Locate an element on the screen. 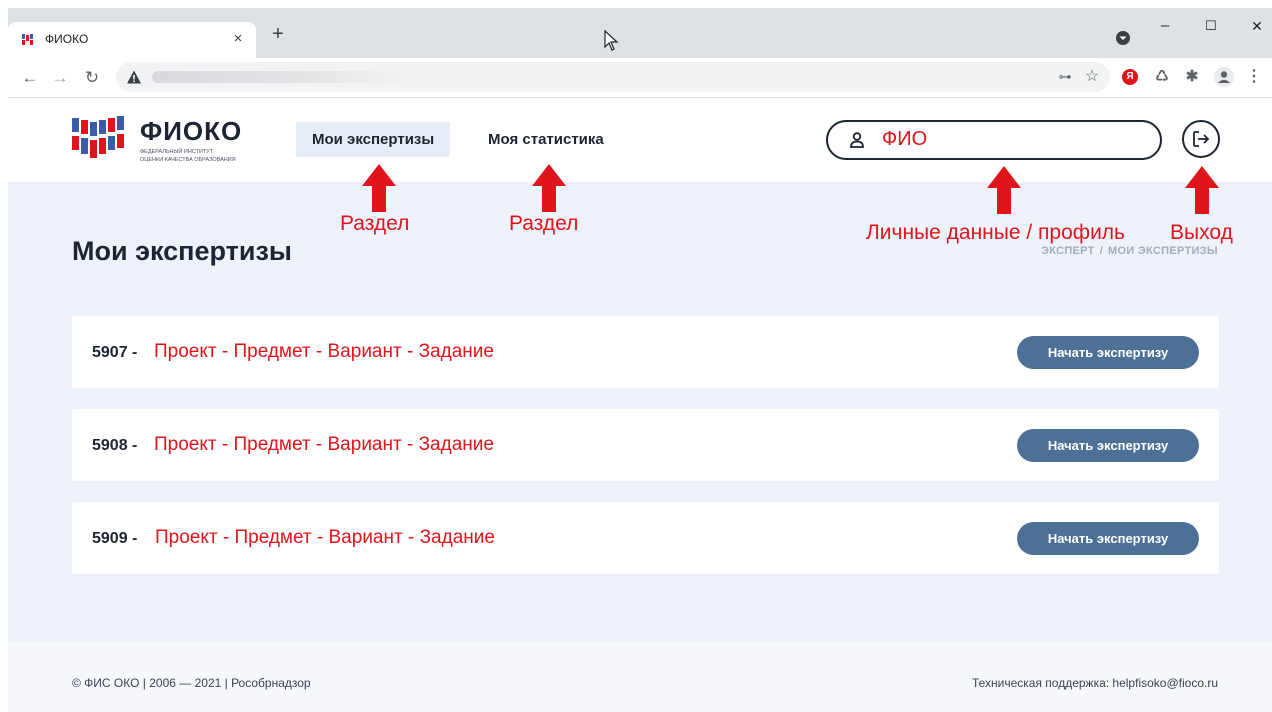  bookmark-star-icon: ☆ is located at coordinates (1092, 77).